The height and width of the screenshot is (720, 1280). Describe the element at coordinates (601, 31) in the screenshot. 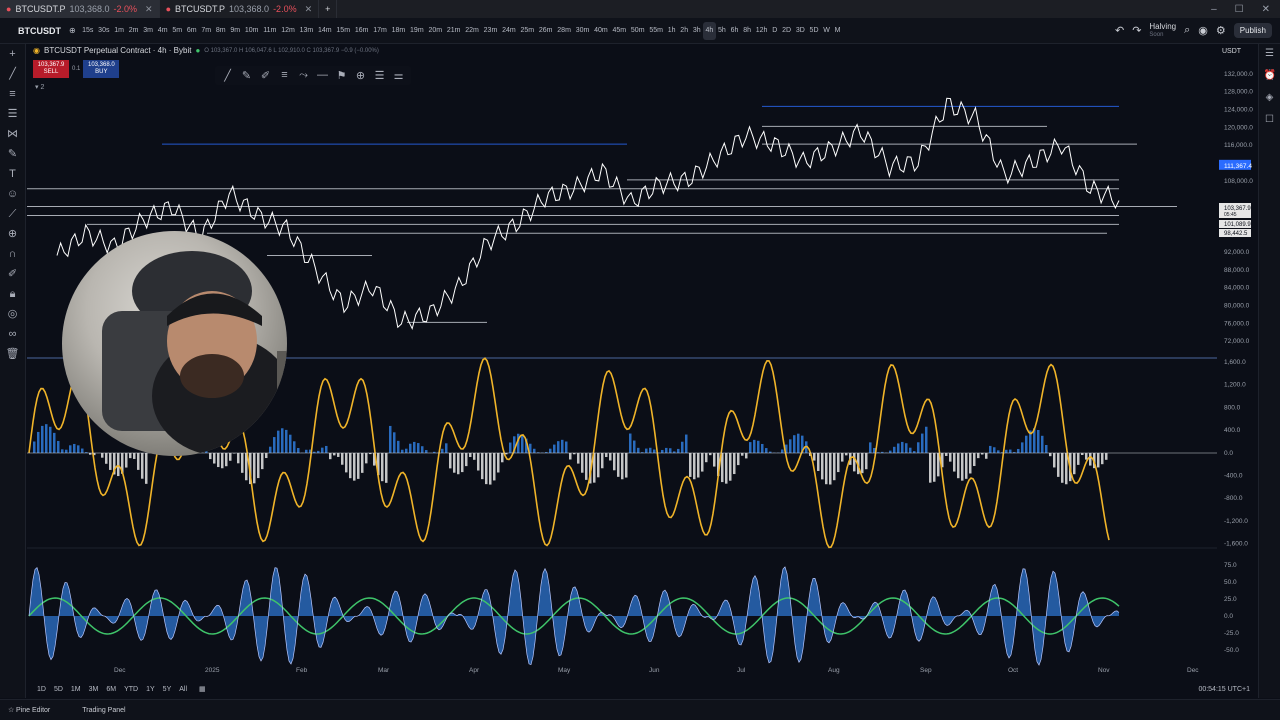

I see `interval-40m: 40m` at that location.